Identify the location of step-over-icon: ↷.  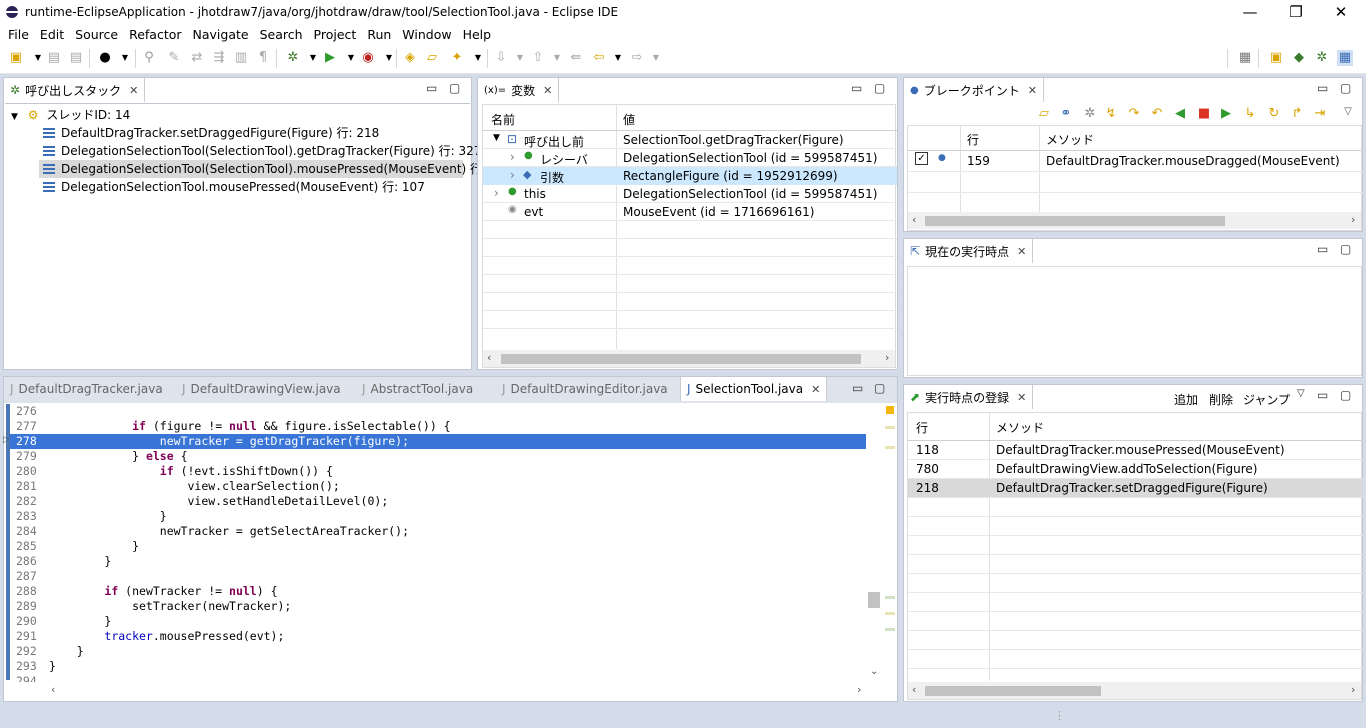
(1134, 114).